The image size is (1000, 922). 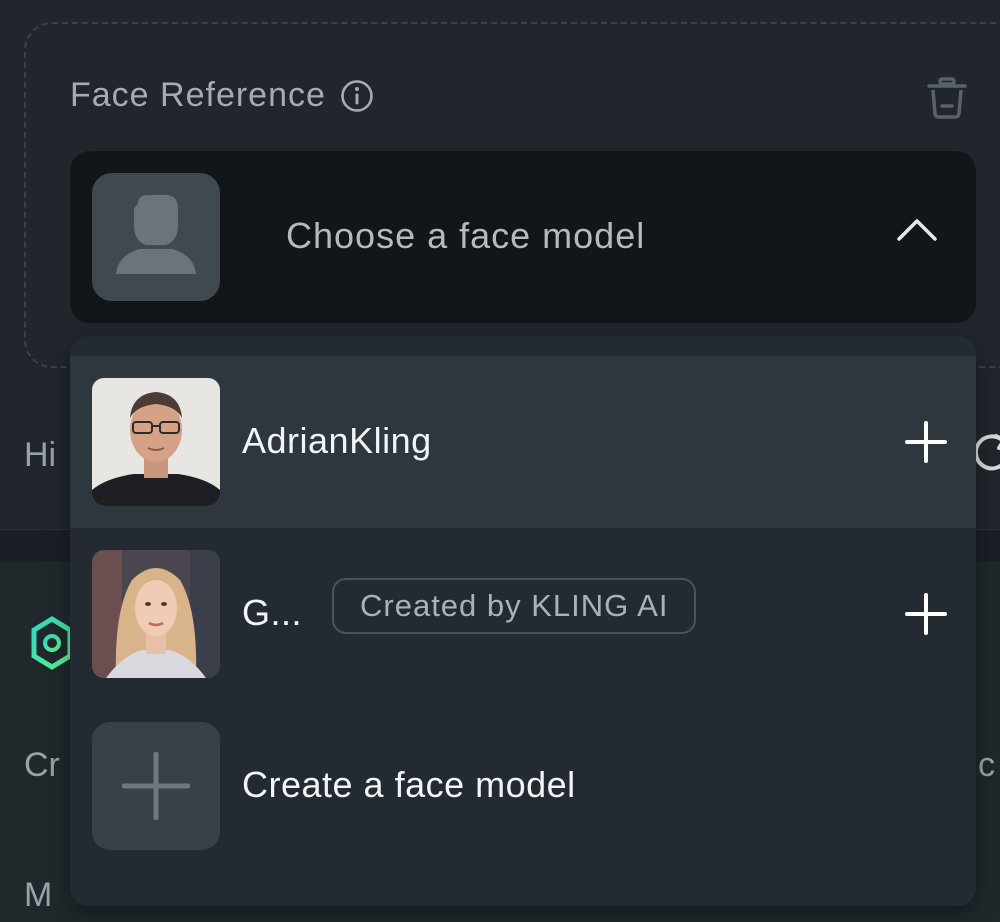 What do you see at coordinates (466, 235) in the screenshot?
I see `selector-placeholder-label: Choose a face model` at bounding box center [466, 235].